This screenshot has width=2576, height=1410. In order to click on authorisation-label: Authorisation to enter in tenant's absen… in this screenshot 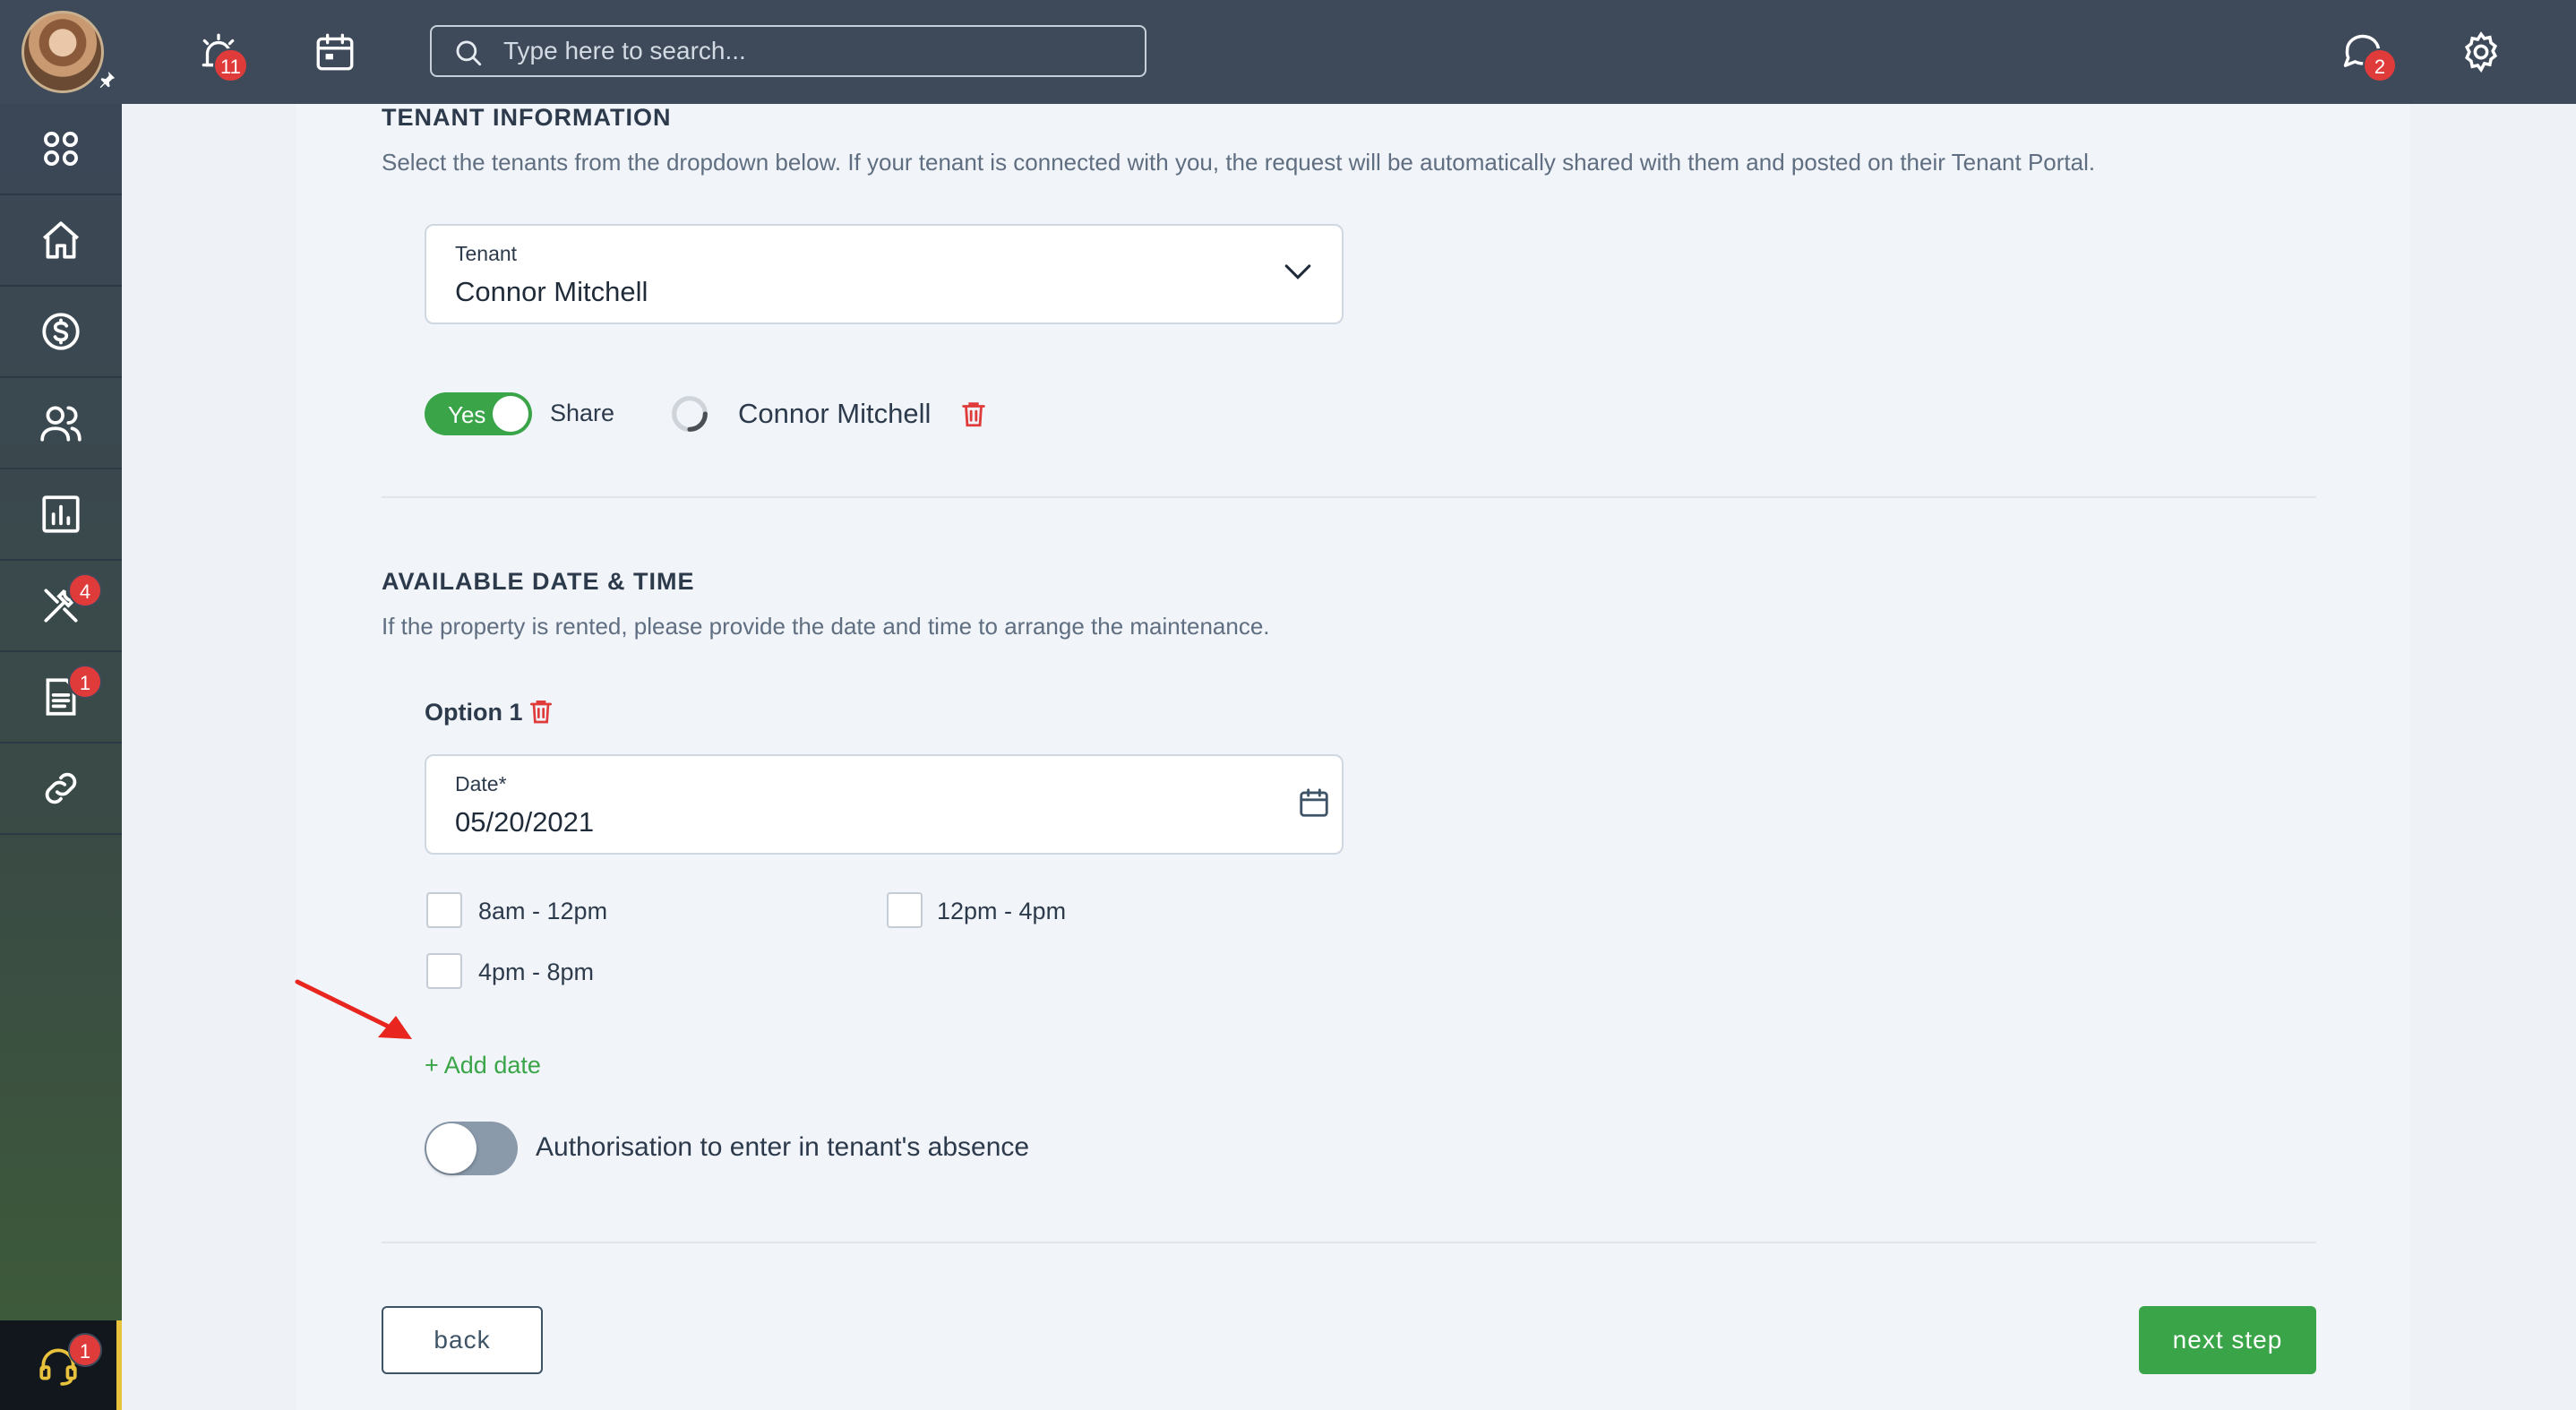, I will do `click(783, 1147)`.